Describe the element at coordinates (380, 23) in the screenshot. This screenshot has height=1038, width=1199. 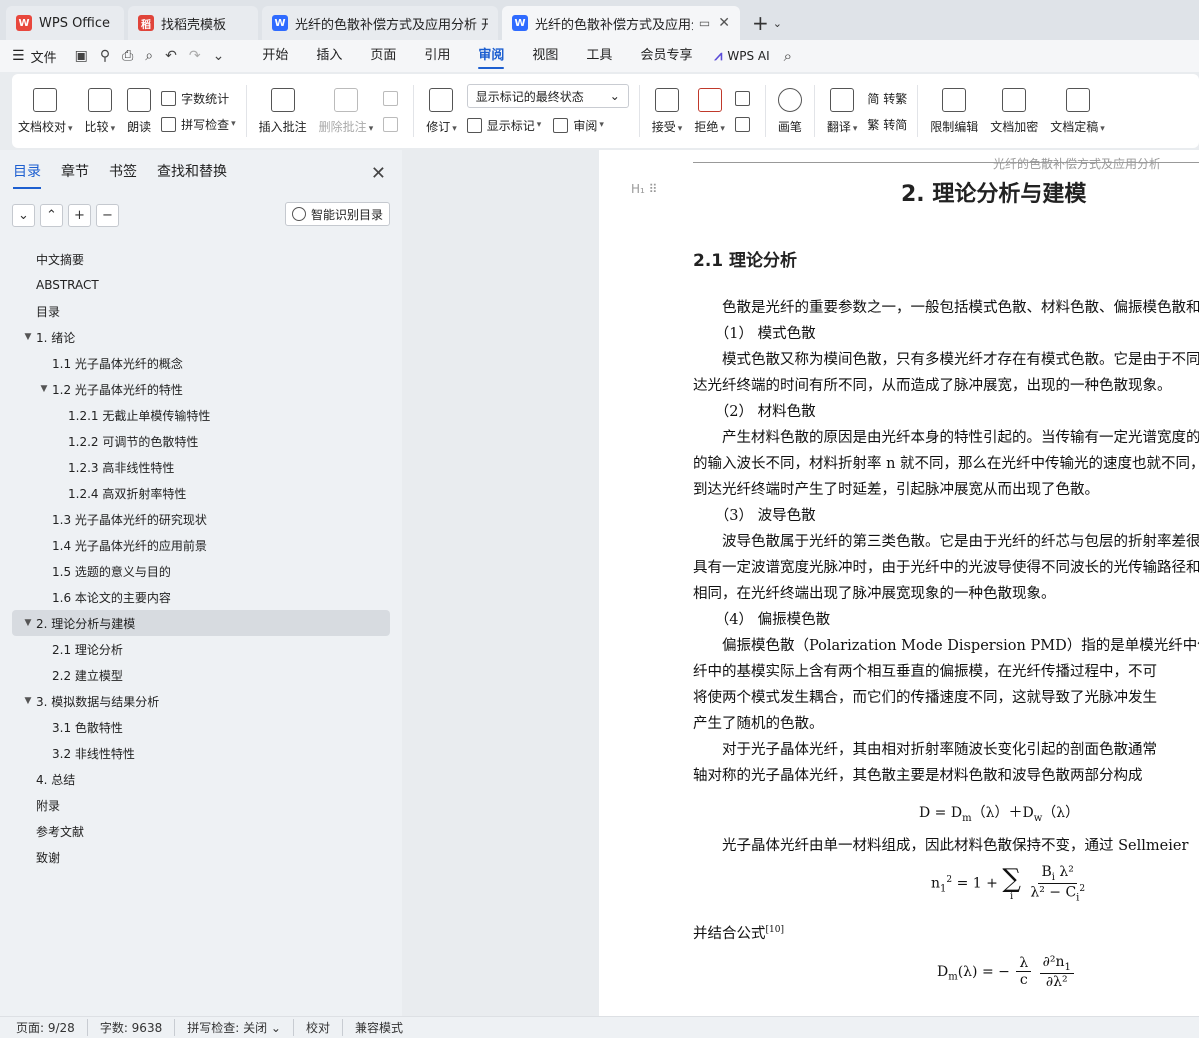
I see `tab-proposal-doc: W 光纤的色散补偿方式及应用分析 开题报告` at that location.